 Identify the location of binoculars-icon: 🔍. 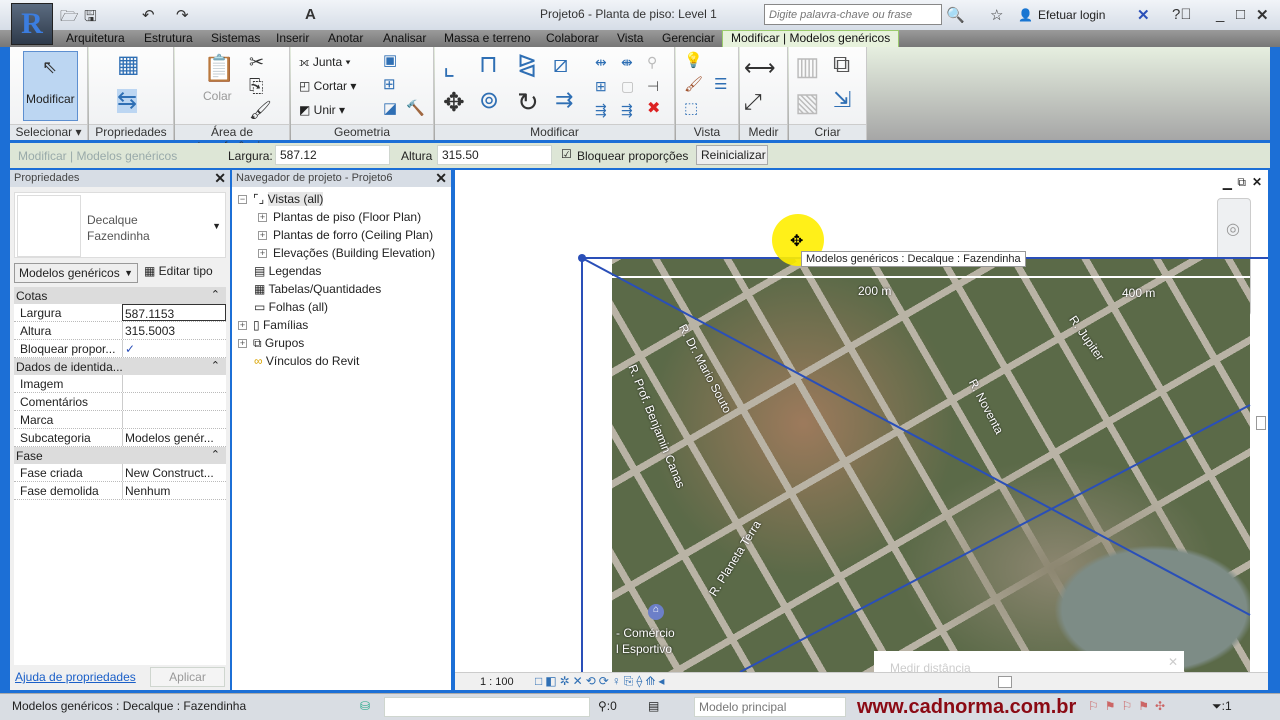
(955, 15).